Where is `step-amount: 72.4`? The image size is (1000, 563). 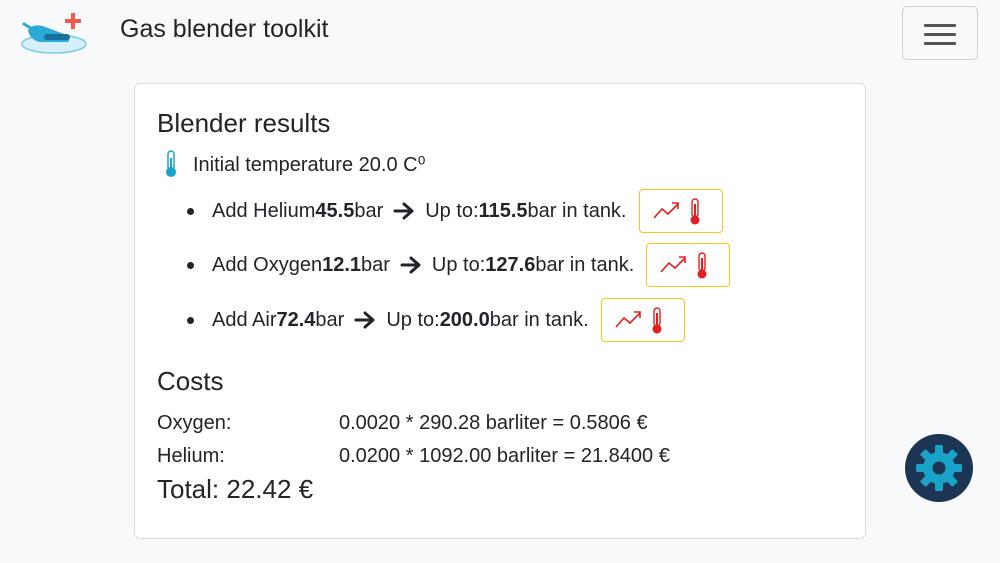
step-amount: 72.4 is located at coordinates (296, 319).